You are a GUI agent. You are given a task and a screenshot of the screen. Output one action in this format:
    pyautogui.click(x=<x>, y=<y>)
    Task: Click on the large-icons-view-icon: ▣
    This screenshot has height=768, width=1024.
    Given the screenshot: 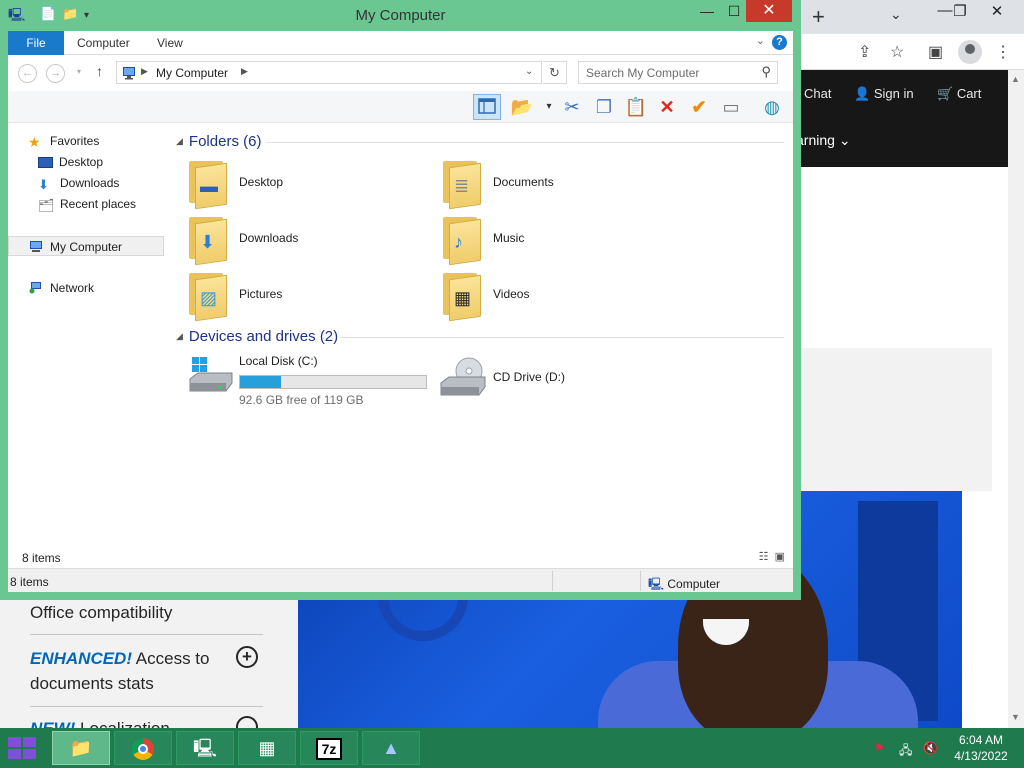 What is the action you would take?
    pyautogui.click(x=780, y=557)
    